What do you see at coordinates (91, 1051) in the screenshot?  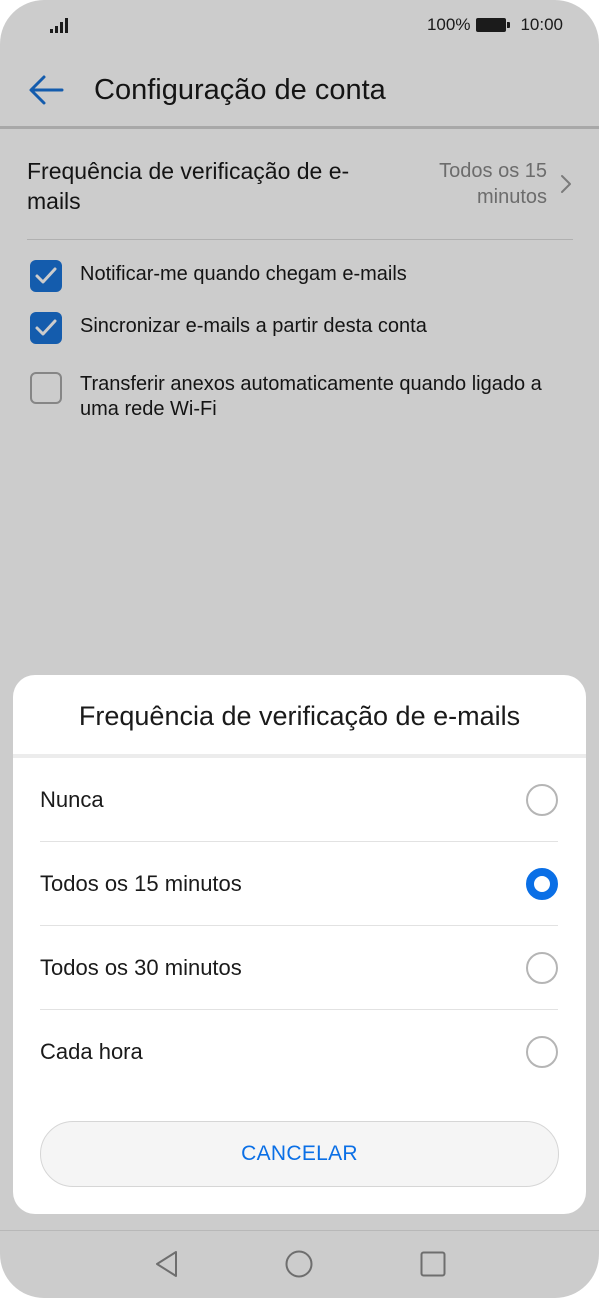 I see `option-label: Cada hora` at bounding box center [91, 1051].